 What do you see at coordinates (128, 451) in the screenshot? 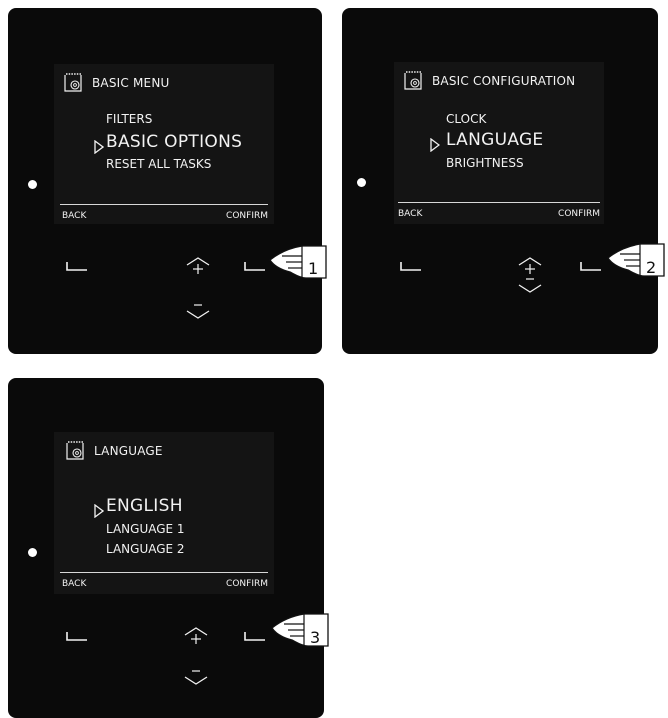
I see `screen-title-text: LANGUAGE` at bounding box center [128, 451].